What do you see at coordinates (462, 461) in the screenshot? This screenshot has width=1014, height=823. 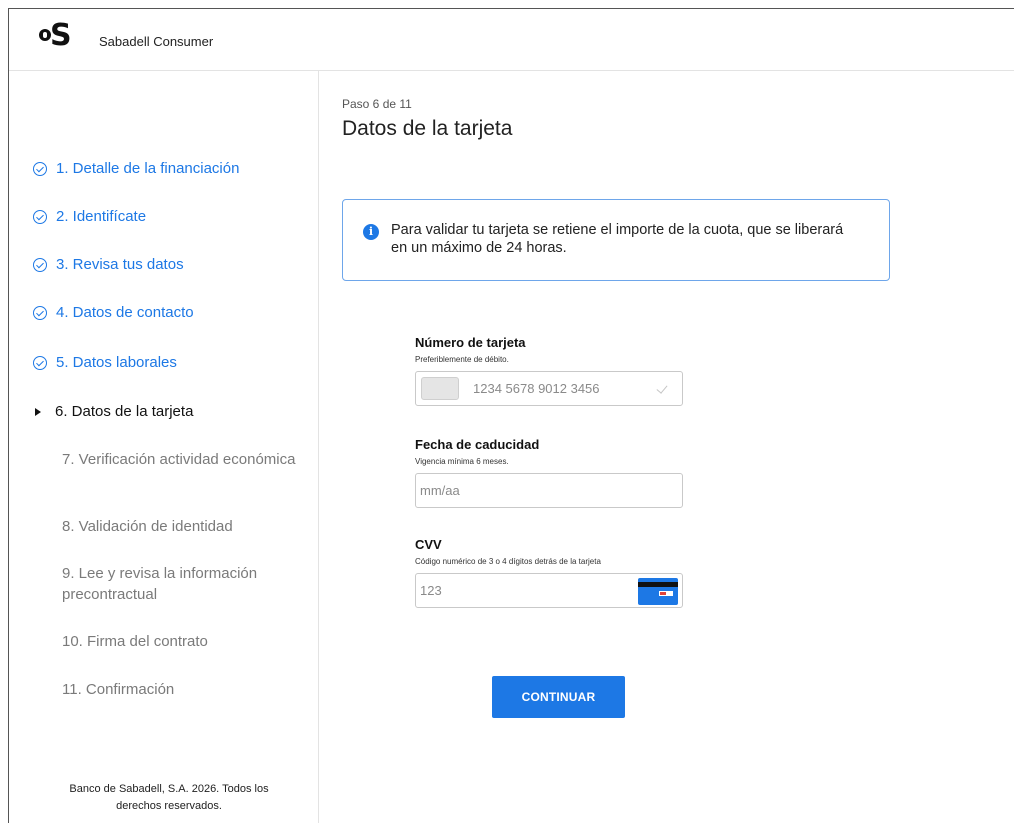 I see `expiry-help: Vigencia mínima 6 meses.` at bounding box center [462, 461].